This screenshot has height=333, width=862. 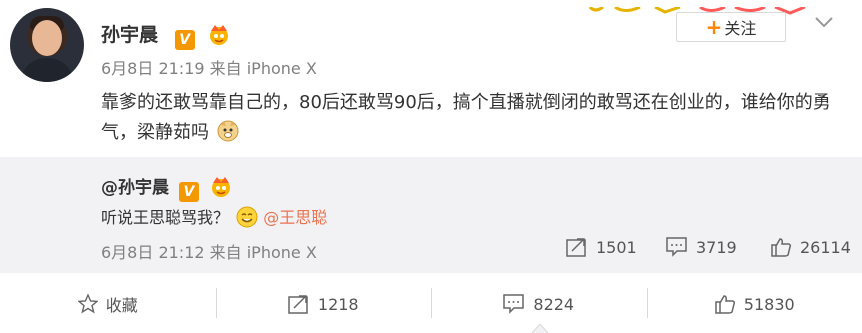 I want to click on favorite-button: 收藏, so click(x=108, y=304).